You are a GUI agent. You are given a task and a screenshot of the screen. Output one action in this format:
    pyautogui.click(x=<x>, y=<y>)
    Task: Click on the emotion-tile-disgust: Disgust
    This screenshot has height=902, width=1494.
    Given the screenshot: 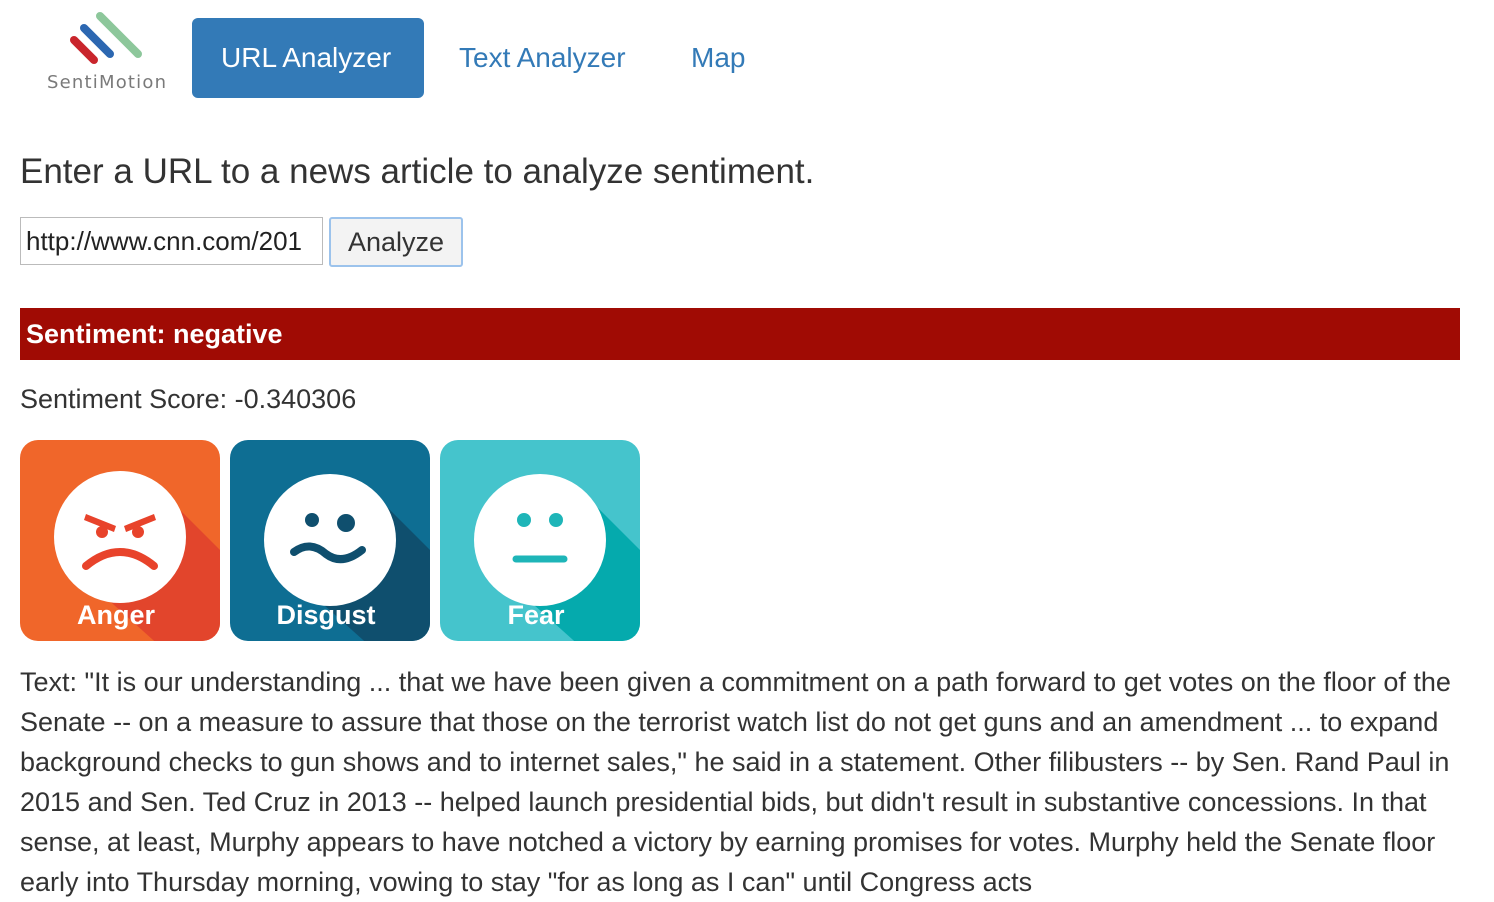 What is the action you would take?
    pyautogui.click(x=330, y=540)
    